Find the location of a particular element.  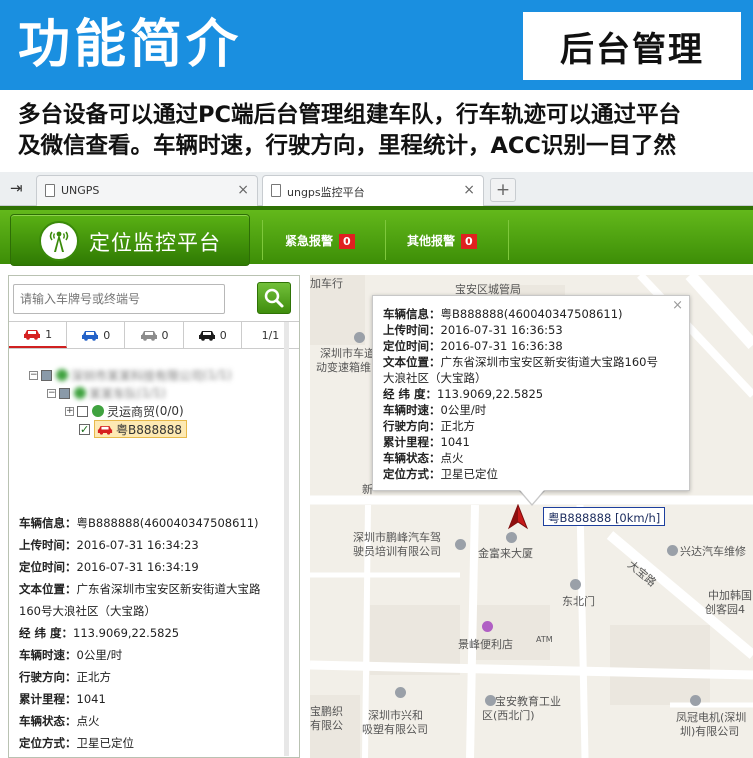

vehicle-map-tag: 粤B888888 [0km/h] is located at coordinates (604, 516).